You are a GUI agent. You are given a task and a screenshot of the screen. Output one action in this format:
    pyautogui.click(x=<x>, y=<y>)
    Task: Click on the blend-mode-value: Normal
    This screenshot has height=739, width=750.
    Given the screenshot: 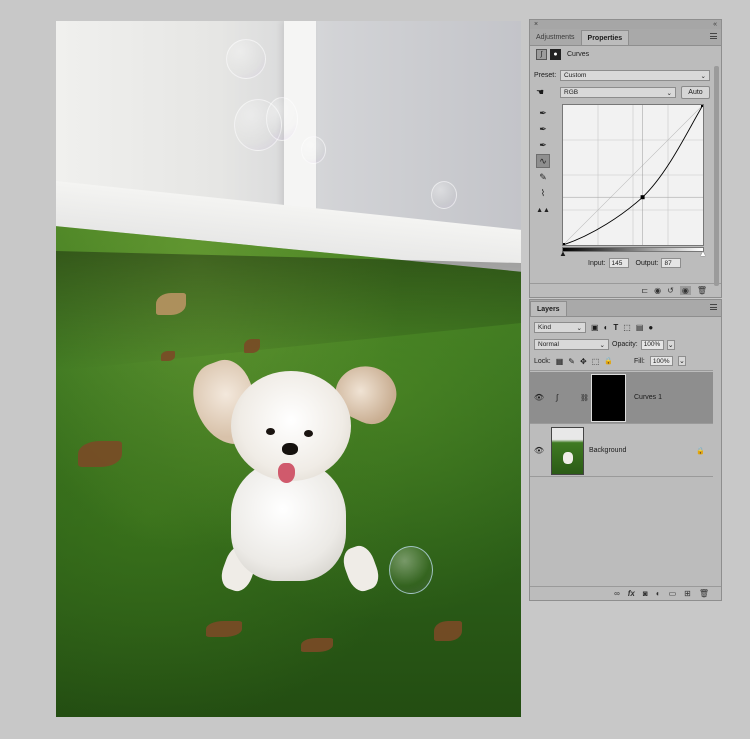 What is the action you would take?
    pyautogui.click(x=548, y=344)
    